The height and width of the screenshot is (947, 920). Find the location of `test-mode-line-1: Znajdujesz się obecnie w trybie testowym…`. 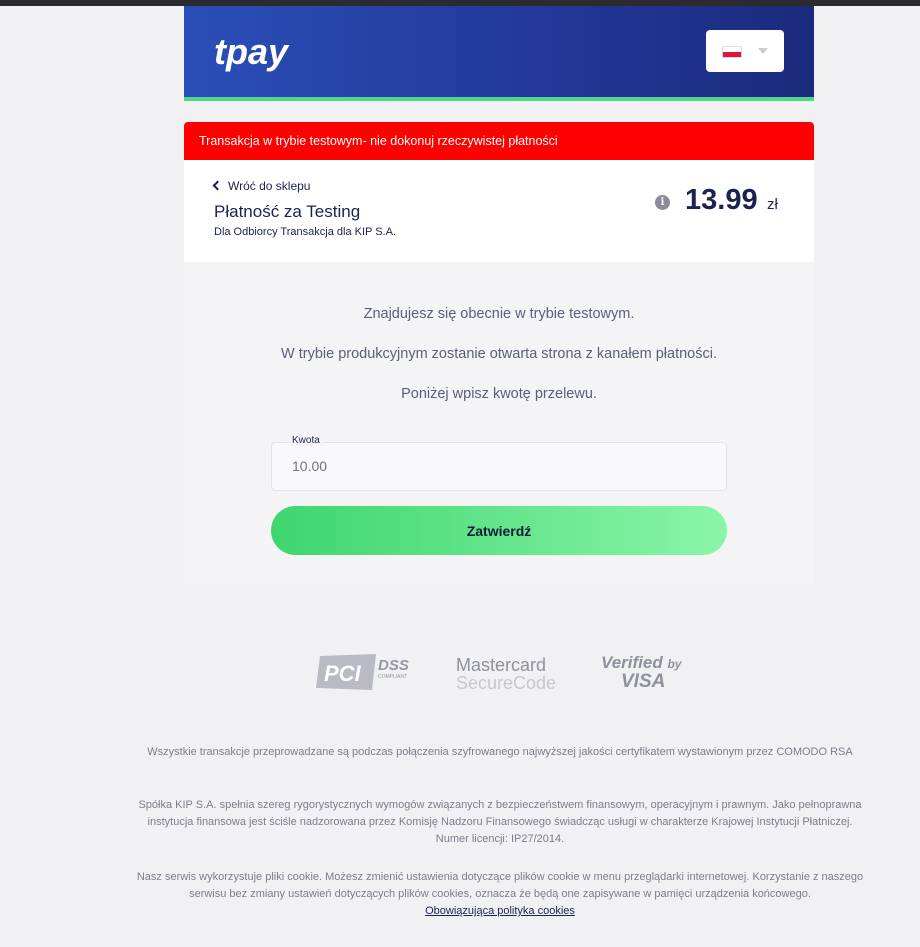

test-mode-line-1: Znajdujesz się obecnie w trybie testowym… is located at coordinates (499, 314).